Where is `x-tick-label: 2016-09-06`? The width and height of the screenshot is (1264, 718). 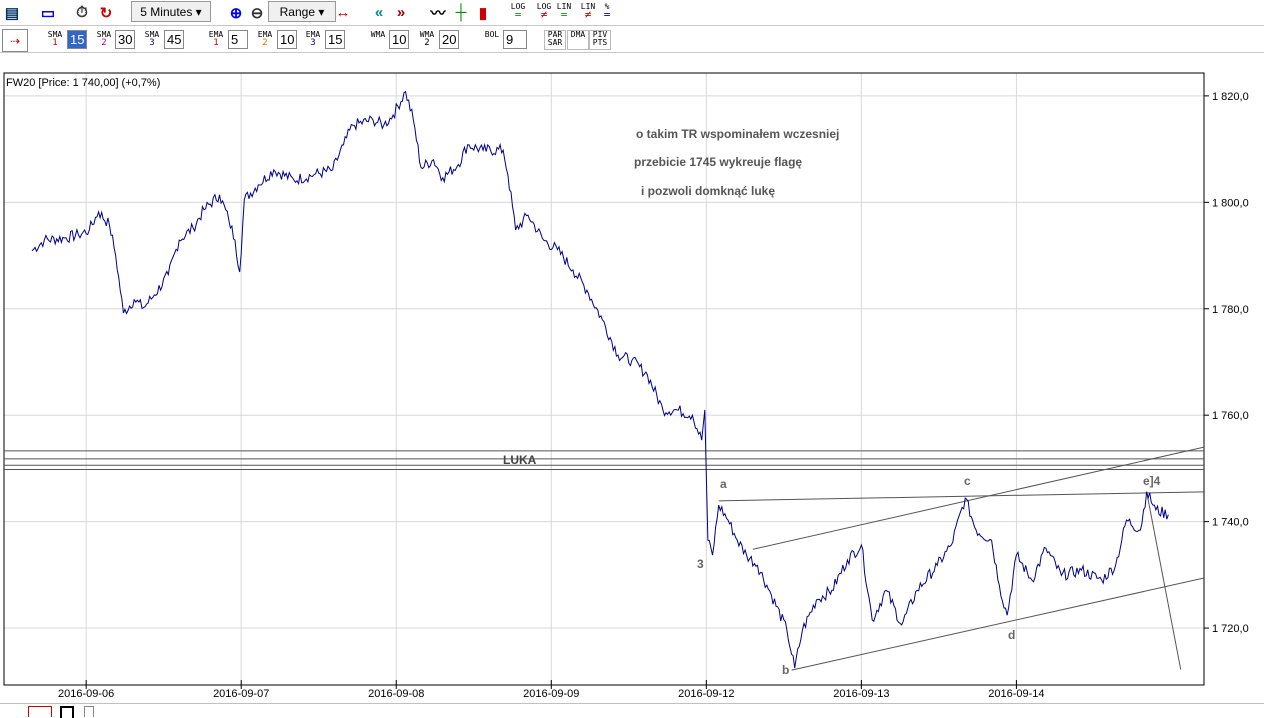 x-tick-label: 2016-09-06 is located at coordinates (86, 694).